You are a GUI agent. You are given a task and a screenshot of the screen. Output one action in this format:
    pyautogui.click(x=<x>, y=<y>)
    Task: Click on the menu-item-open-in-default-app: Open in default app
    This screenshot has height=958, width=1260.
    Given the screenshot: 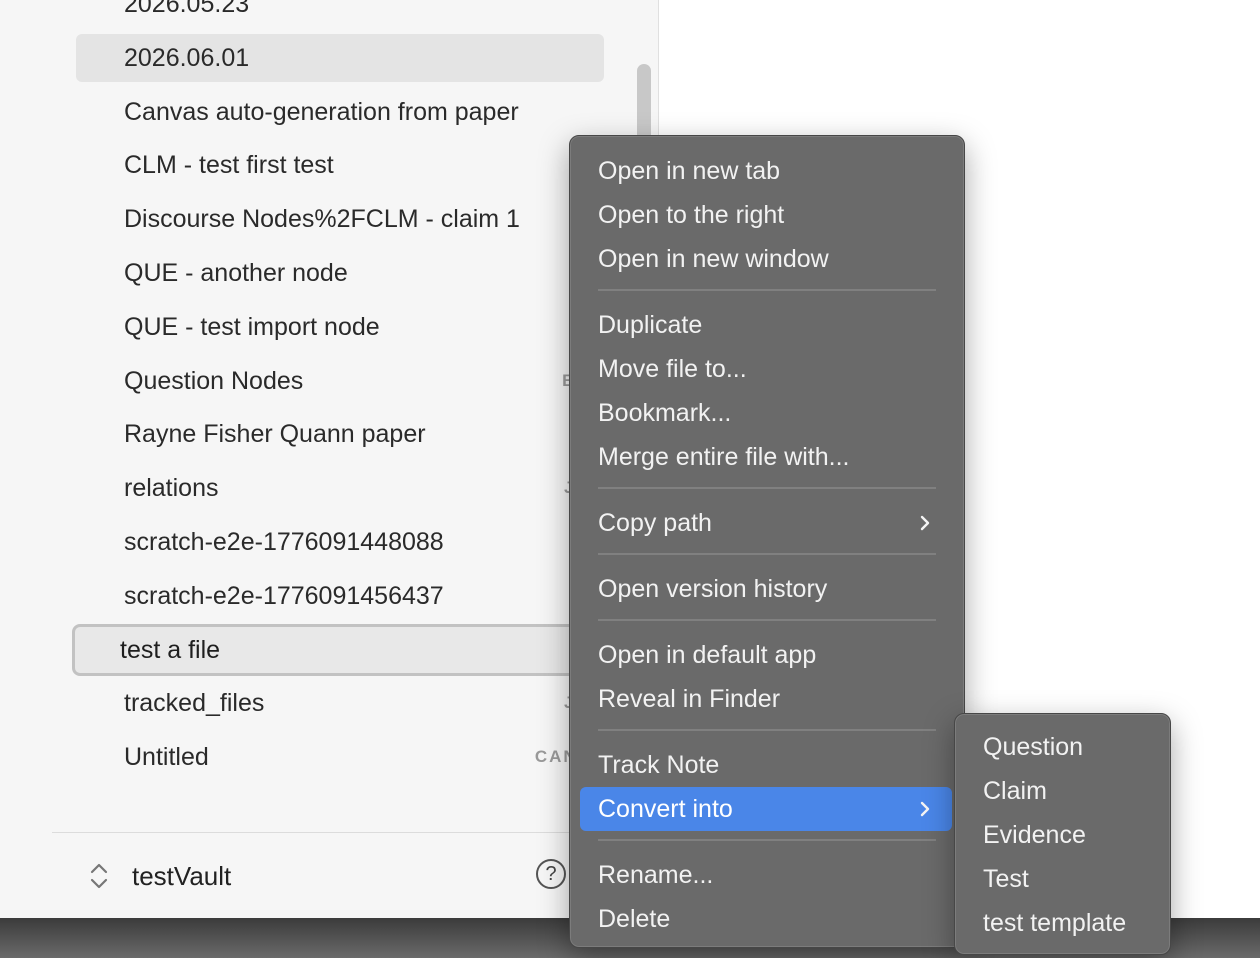 What is the action you would take?
    pyautogui.click(x=766, y=655)
    